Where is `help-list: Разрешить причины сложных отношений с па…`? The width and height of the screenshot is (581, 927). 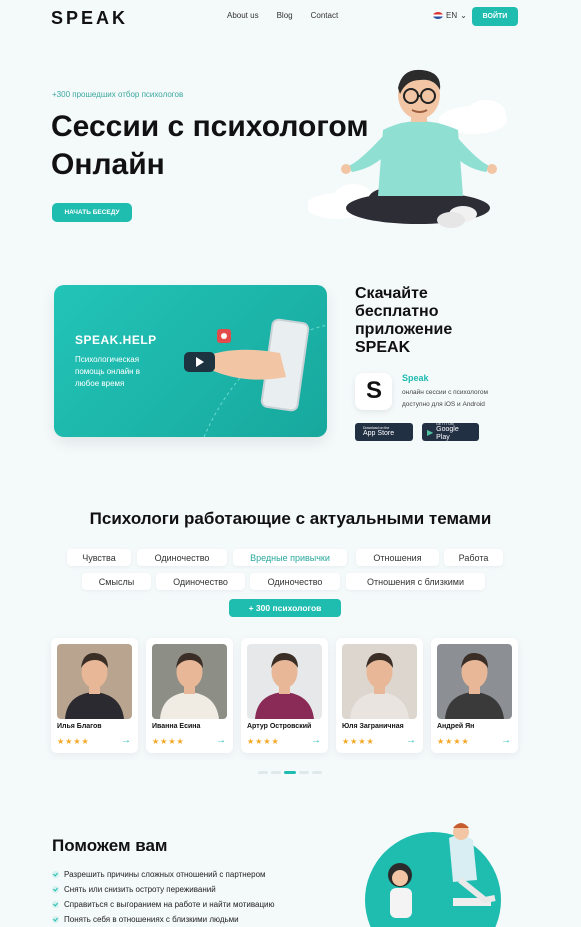
help-list: Разрешить причины сложных отношений с па… is located at coordinates (163, 897).